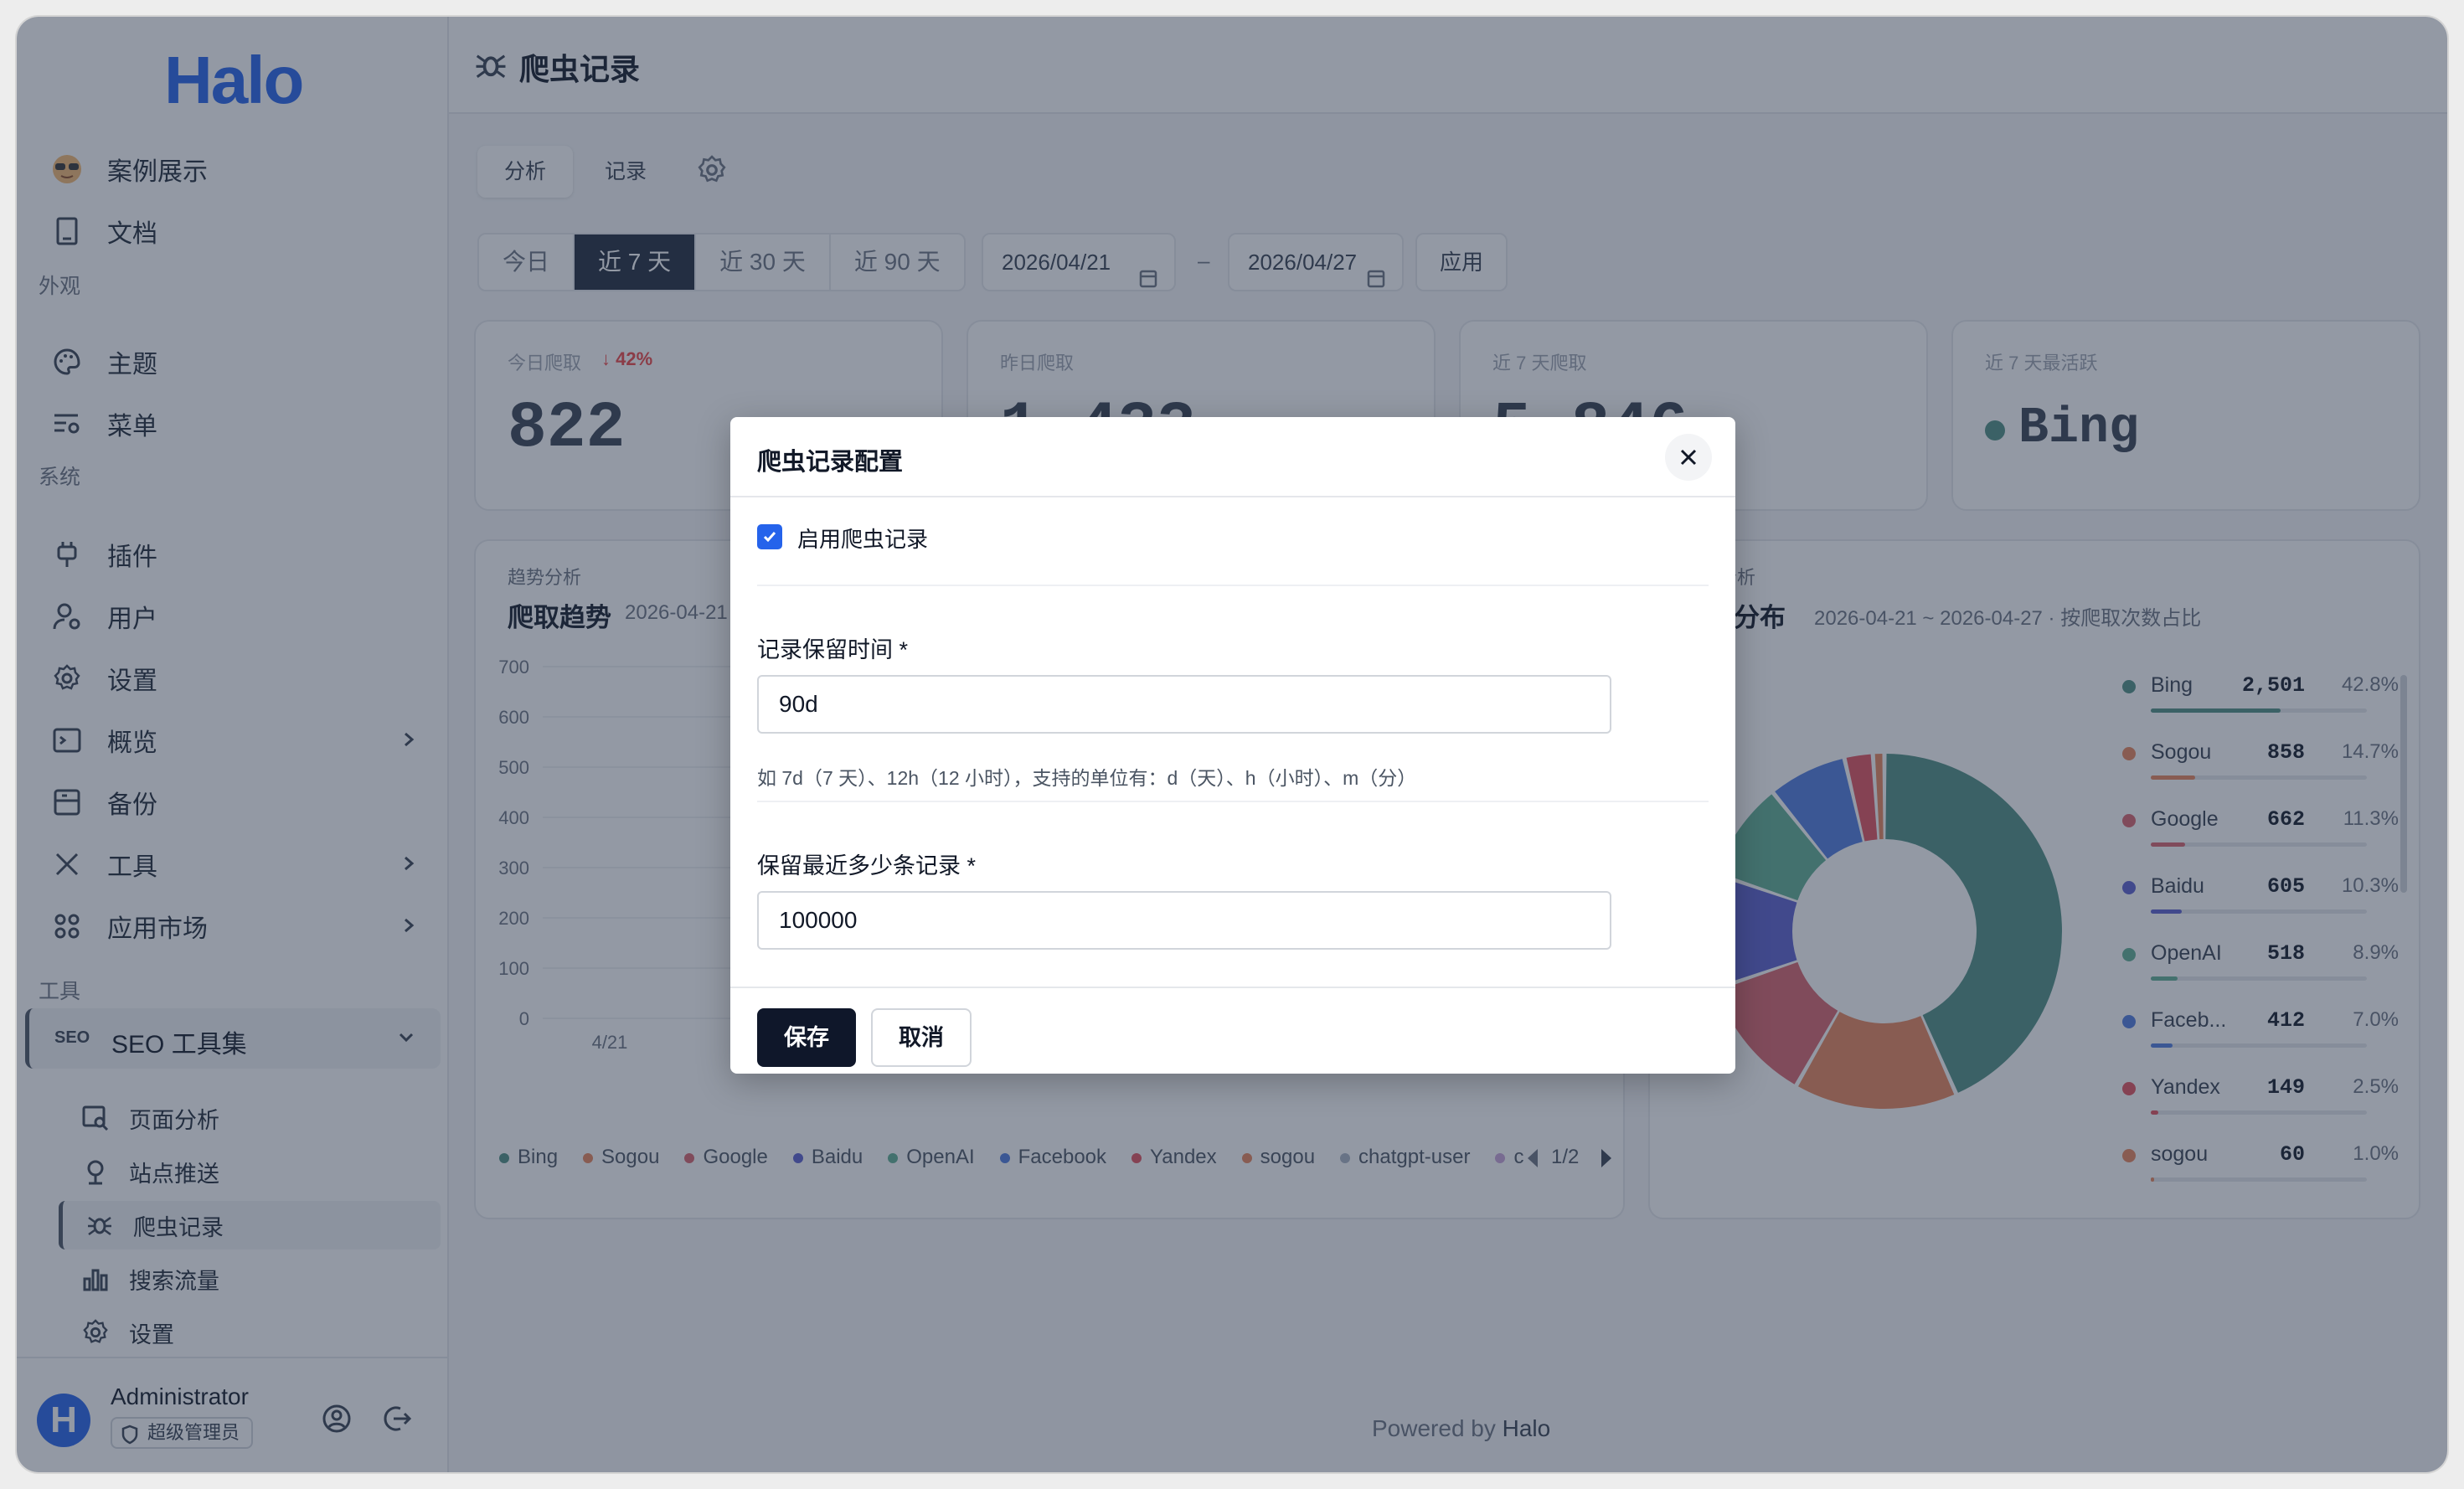 This screenshot has height=1489, width=2464. Describe the element at coordinates (1184, 705) in the screenshot. I see `retention-input: 90d` at that location.